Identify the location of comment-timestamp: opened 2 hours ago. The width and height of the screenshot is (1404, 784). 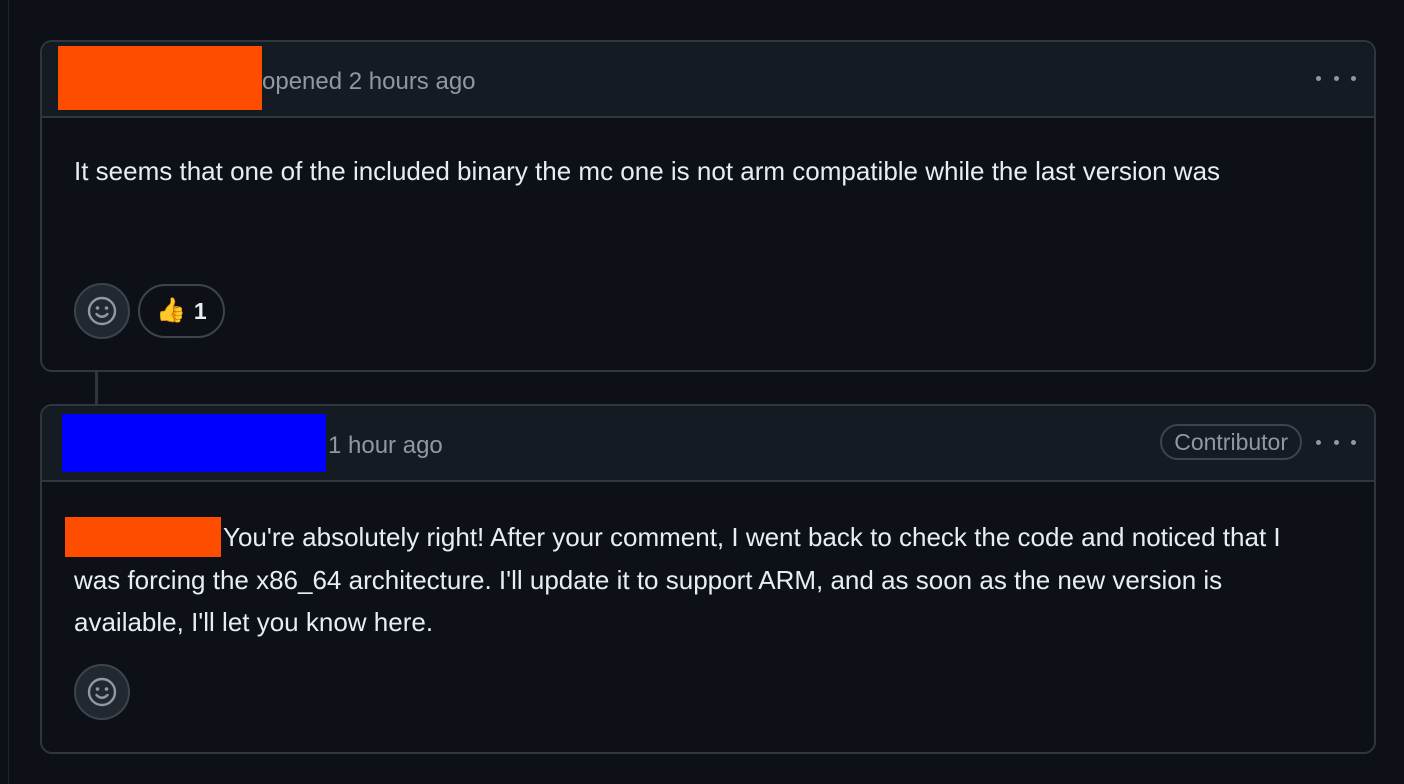
(369, 82).